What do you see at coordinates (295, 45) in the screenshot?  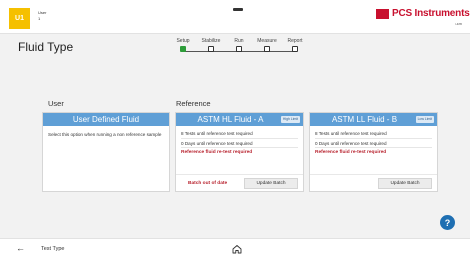 I see `step-report: Report` at bounding box center [295, 45].